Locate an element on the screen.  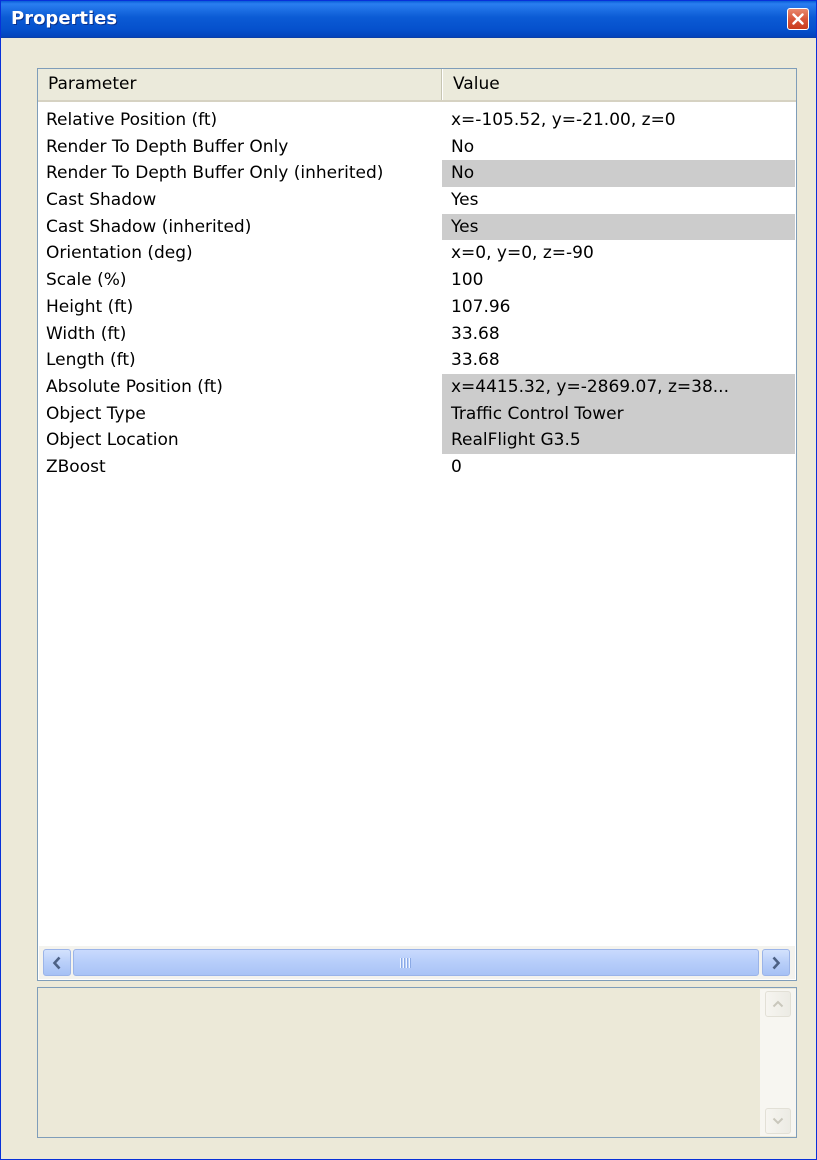
parameter-cell: Relative Position (ft) is located at coordinates (132, 120).